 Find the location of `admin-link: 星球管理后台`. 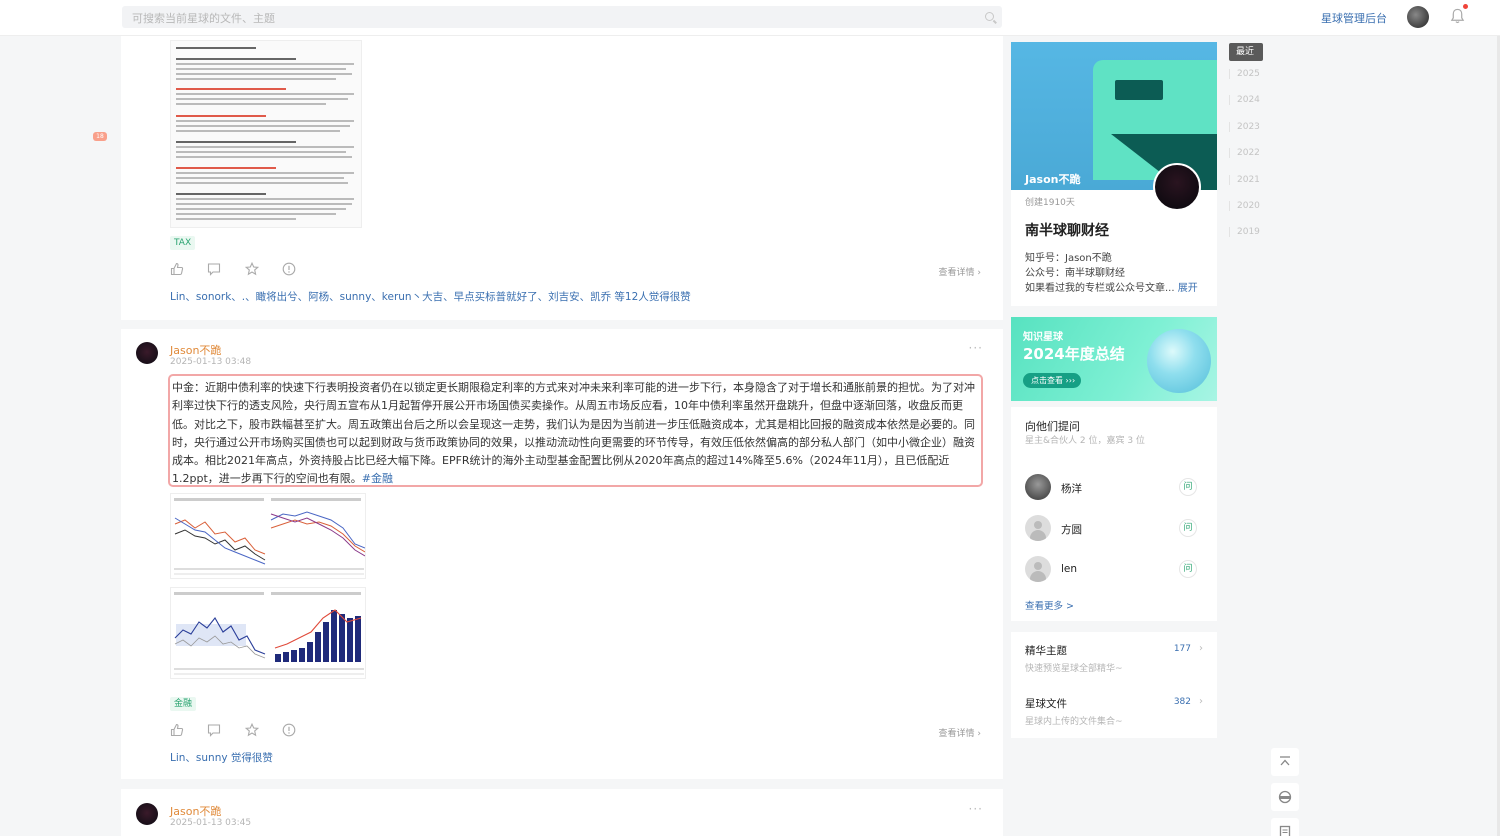

admin-link: 星球管理后台 is located at coordinates (1354, 18).